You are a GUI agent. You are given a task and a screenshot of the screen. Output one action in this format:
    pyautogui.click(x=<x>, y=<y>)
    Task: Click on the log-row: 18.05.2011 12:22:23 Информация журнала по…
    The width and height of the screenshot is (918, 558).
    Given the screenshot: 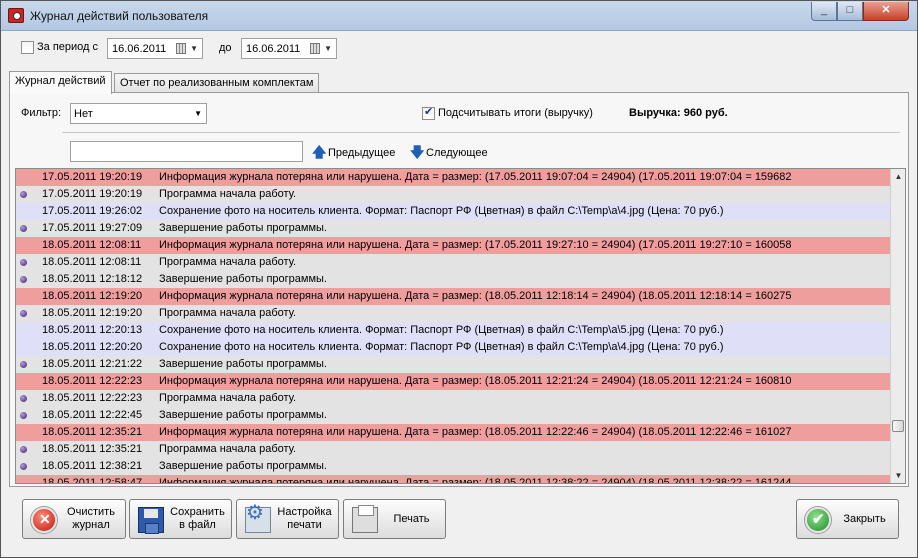 What is the action you would take?
    pyautogui.click(x=453, y=381)
    